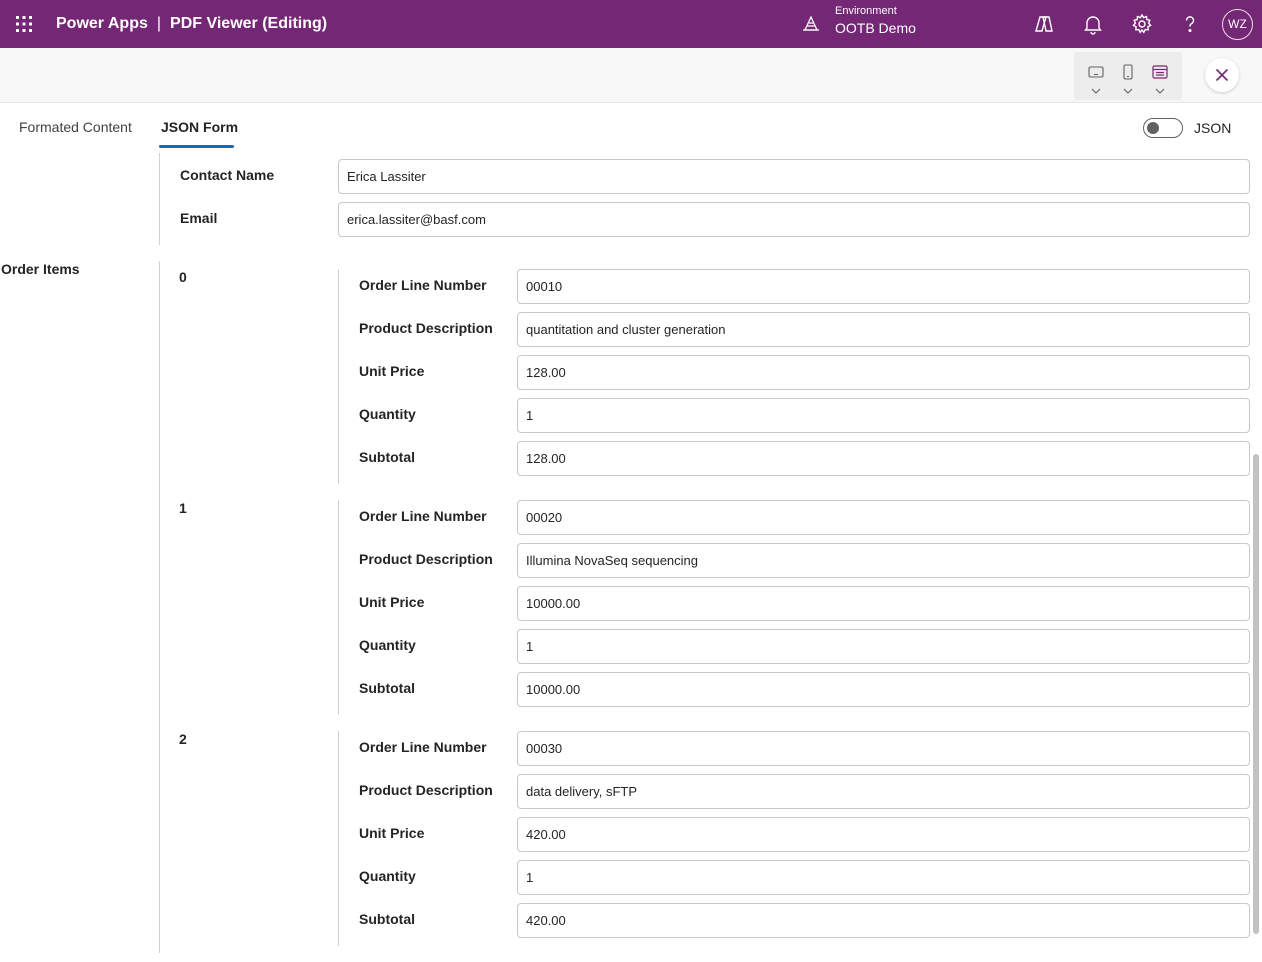 This screenshot has width=1262, height=962. What do you see at coordinates (883, 458) in the screenshot?
I see `order-item-subtotal-field: 128.00` at bounding box center [883, 458].